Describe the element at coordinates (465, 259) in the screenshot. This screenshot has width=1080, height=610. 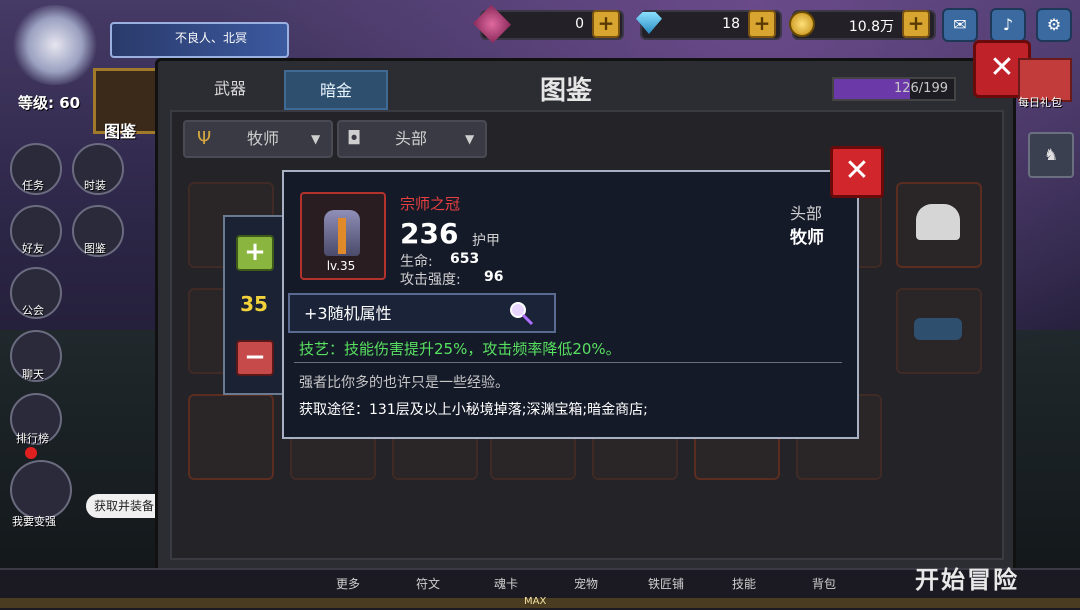
I see `stat-value-hp: 653` at that location.